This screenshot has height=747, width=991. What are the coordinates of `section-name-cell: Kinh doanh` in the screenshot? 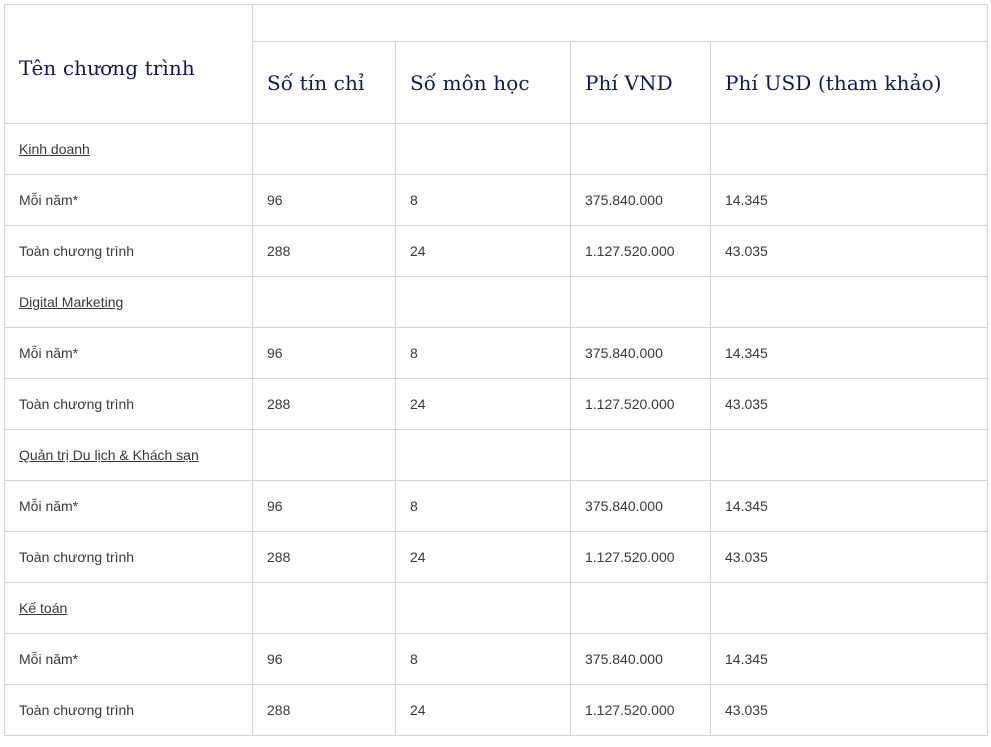 It's located at (128, 149).